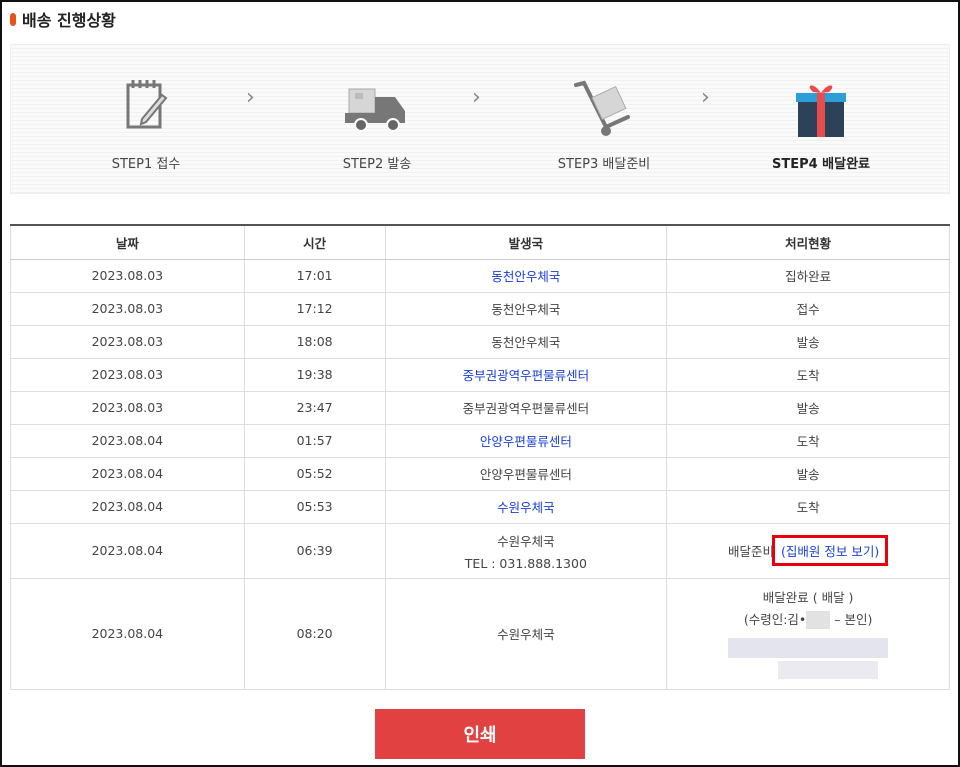  Describe the element at coordinates (314, 242) in the screenshot. I see `column-header-time: 시간` at that location.